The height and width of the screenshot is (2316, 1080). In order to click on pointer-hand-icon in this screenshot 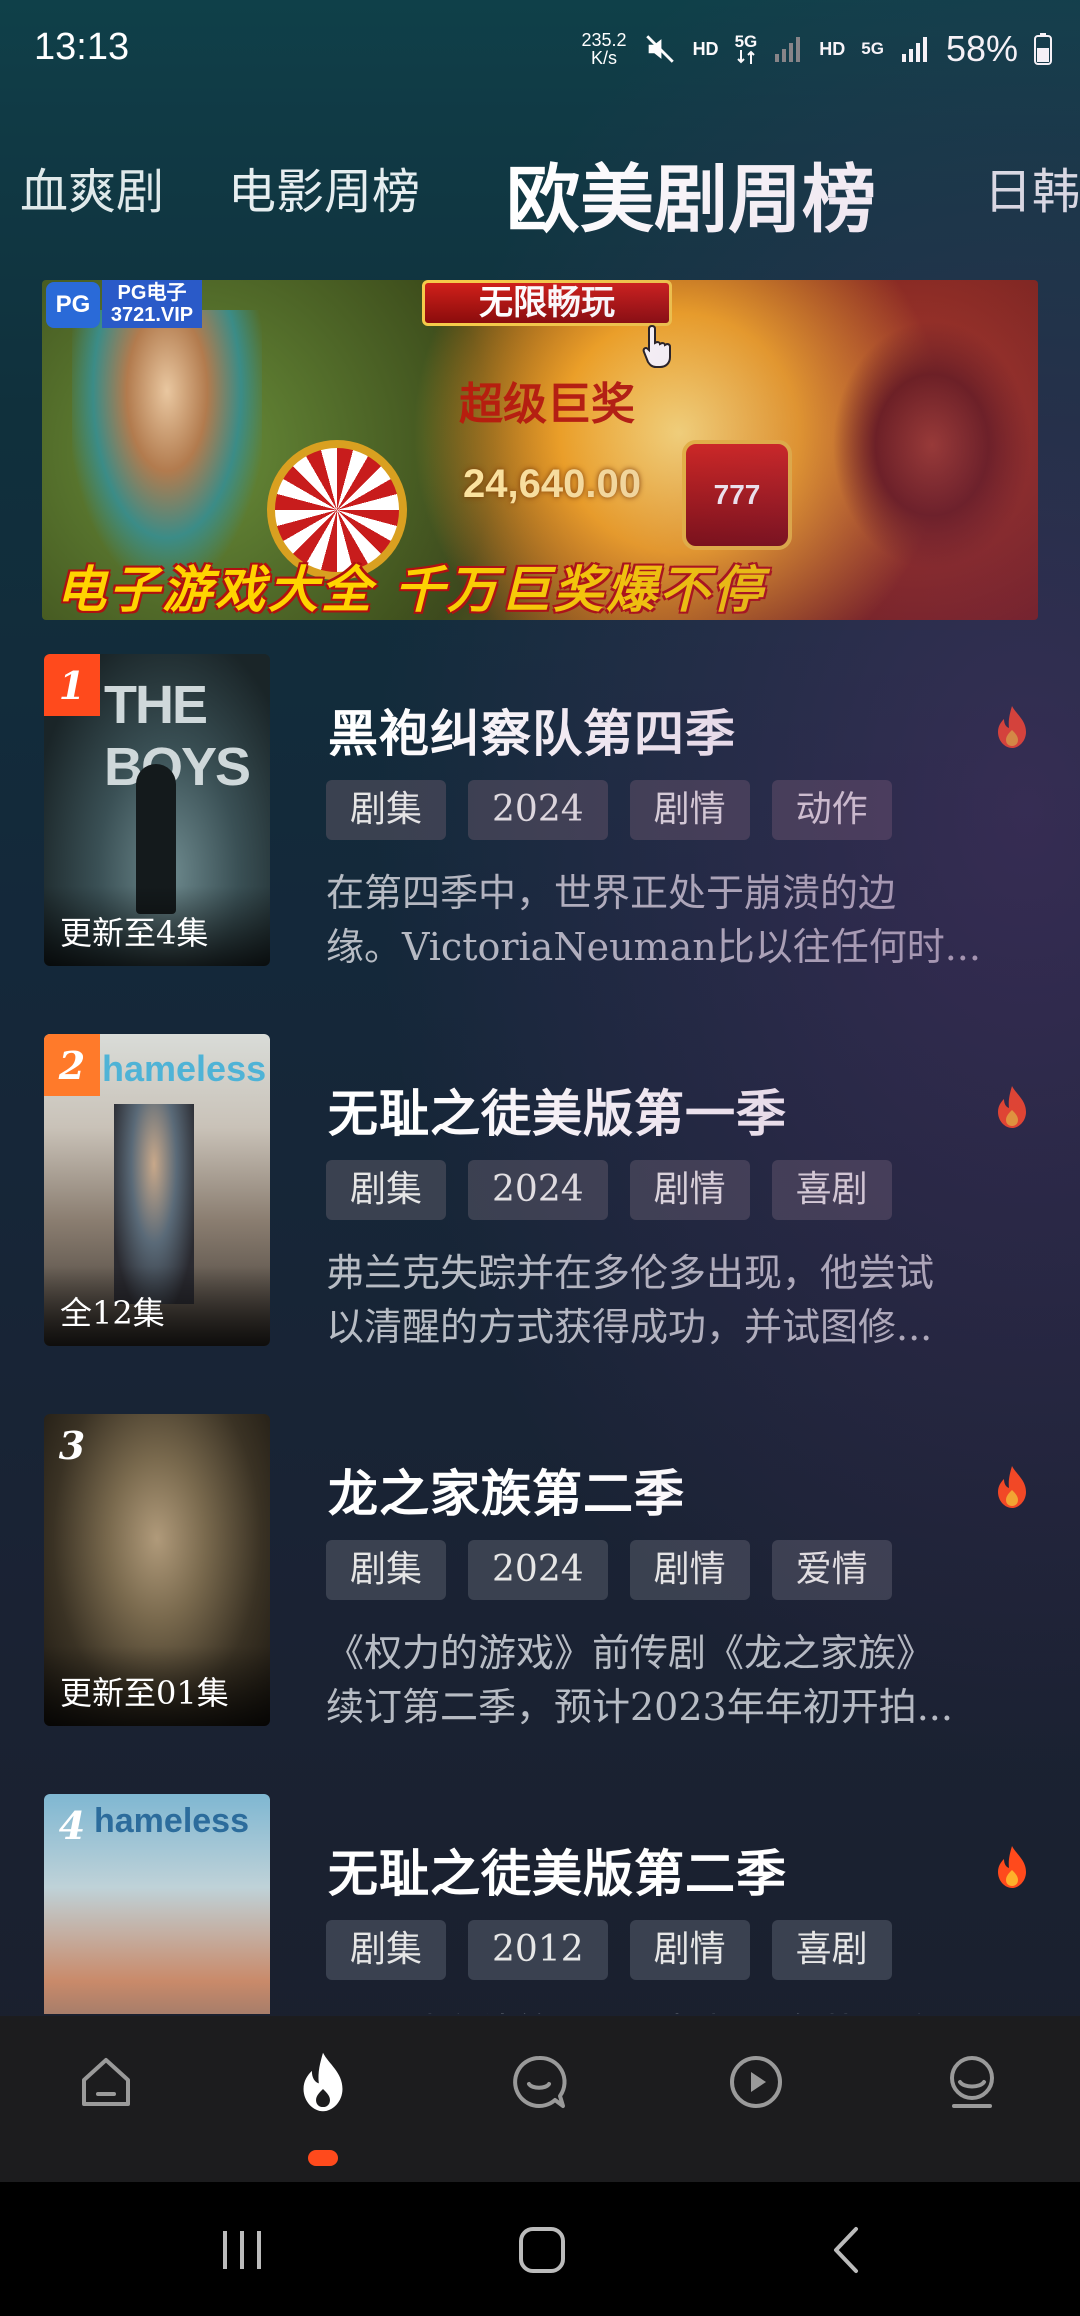, I will do `click(660, 347)`.